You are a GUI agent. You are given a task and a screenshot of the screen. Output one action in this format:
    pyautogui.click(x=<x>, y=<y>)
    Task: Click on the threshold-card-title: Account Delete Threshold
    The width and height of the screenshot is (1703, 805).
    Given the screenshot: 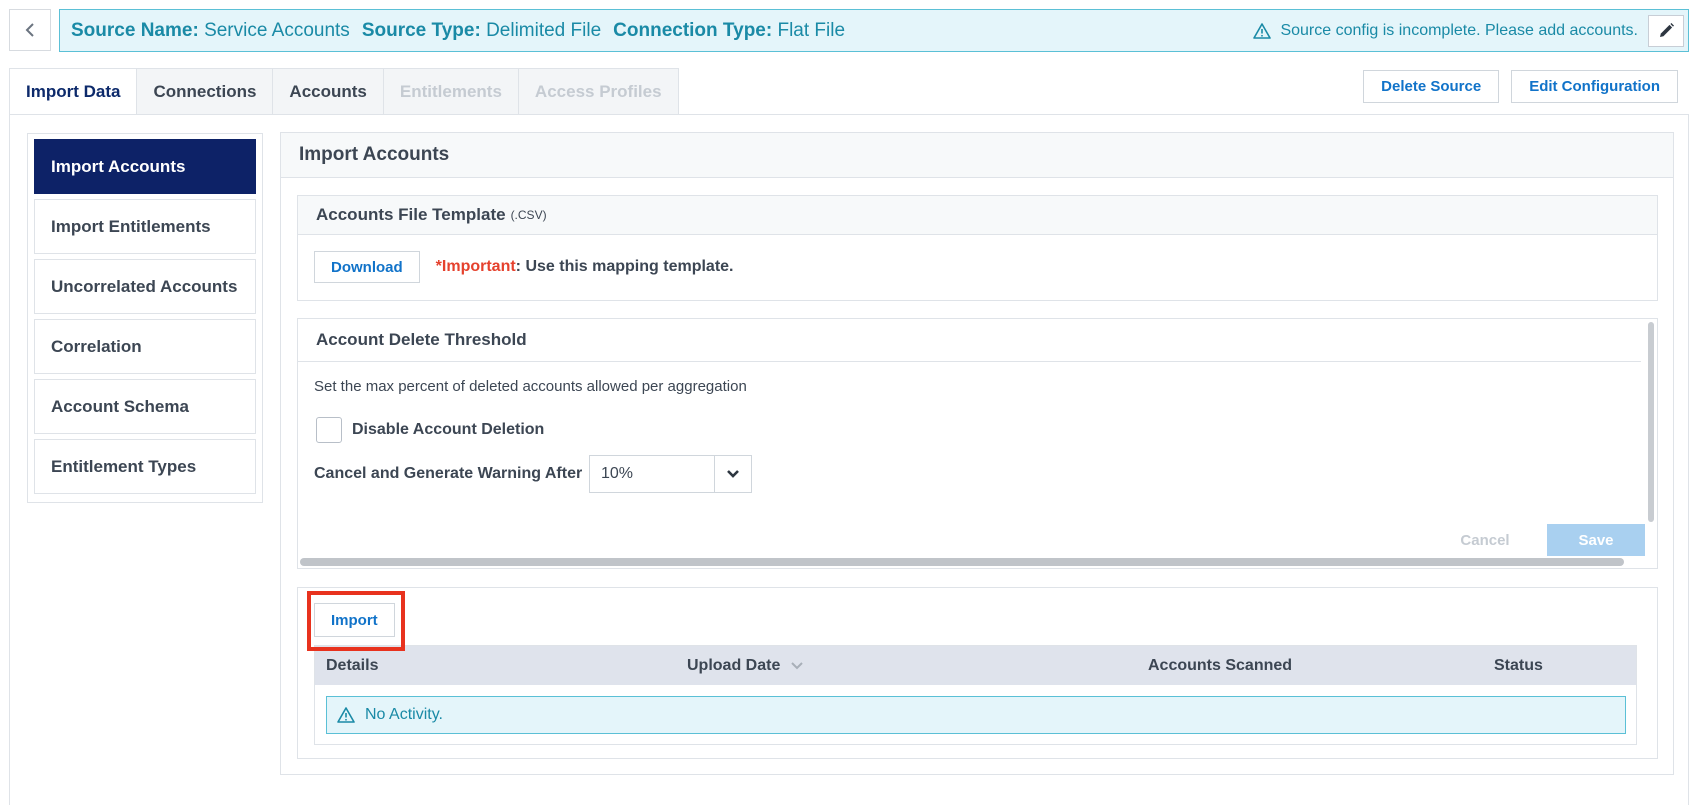 What is the action you would take?
    pyautogui.click(x=421, y=339)
    